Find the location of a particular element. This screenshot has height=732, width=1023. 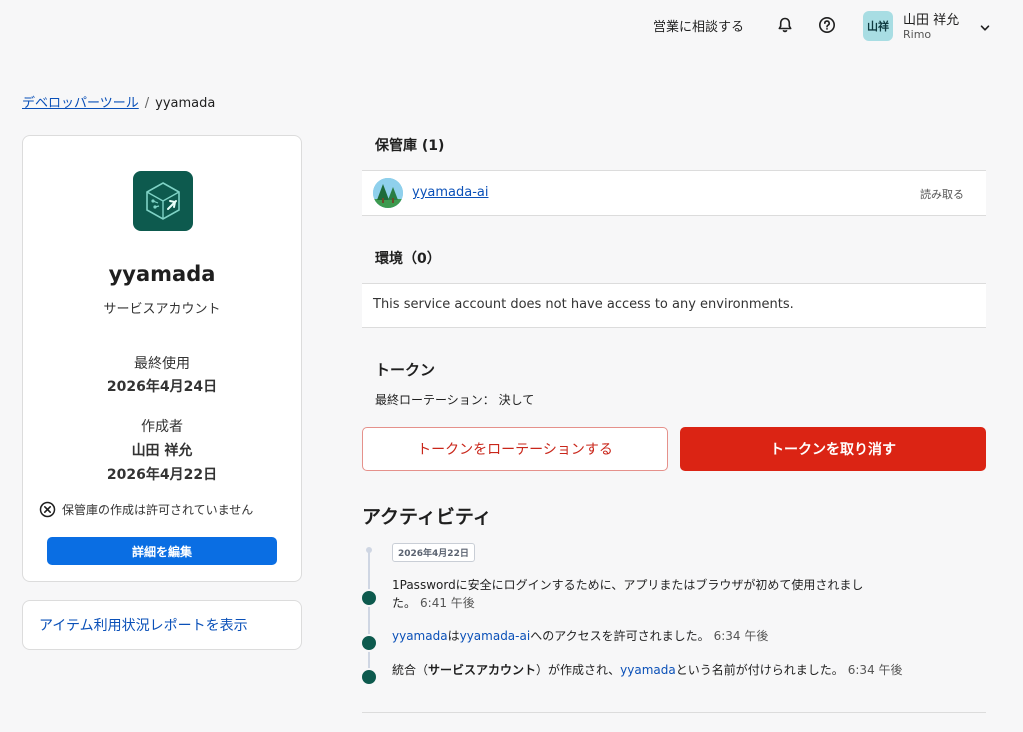

activity-event-2: yyamadaはyyamada-aiへのアクセスを許可されました。 6:34 午後 is located at coordinates (580, 636).